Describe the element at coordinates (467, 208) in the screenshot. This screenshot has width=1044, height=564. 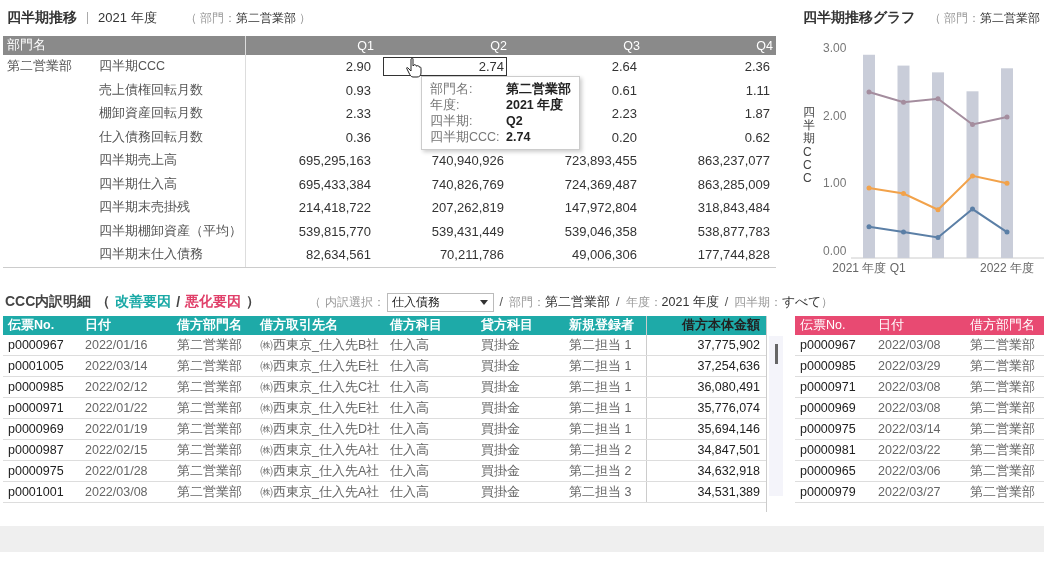
I see `table-cell: 207,262,819` at that location.